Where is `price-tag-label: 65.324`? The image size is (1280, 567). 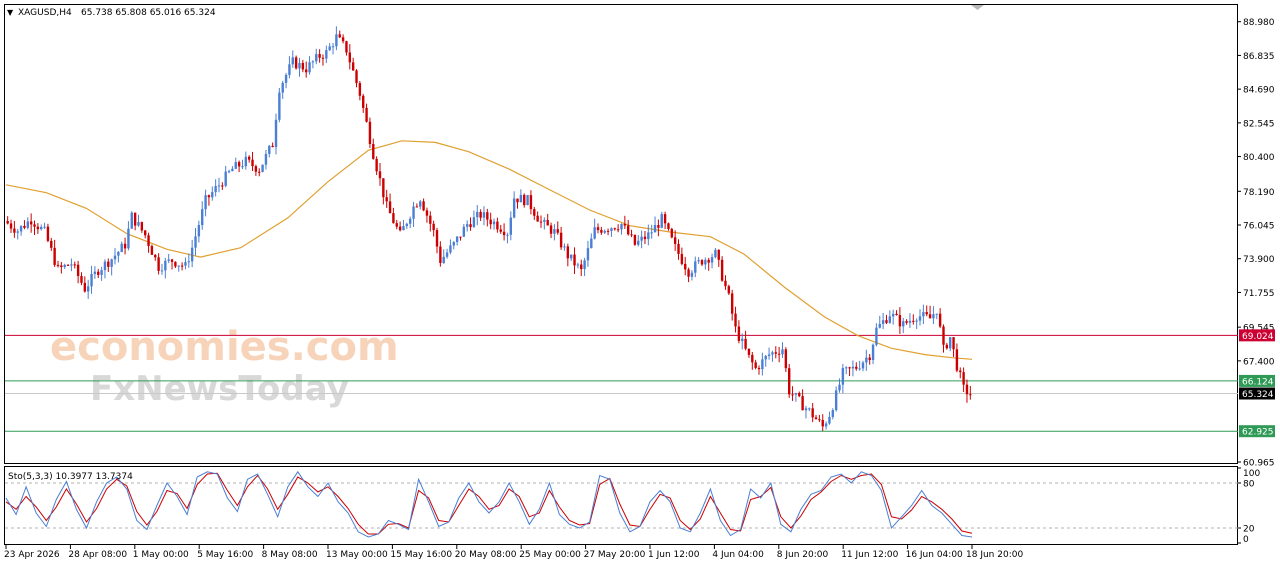
price-tag-label: 65.324 is located at coordinates (1258, 395).